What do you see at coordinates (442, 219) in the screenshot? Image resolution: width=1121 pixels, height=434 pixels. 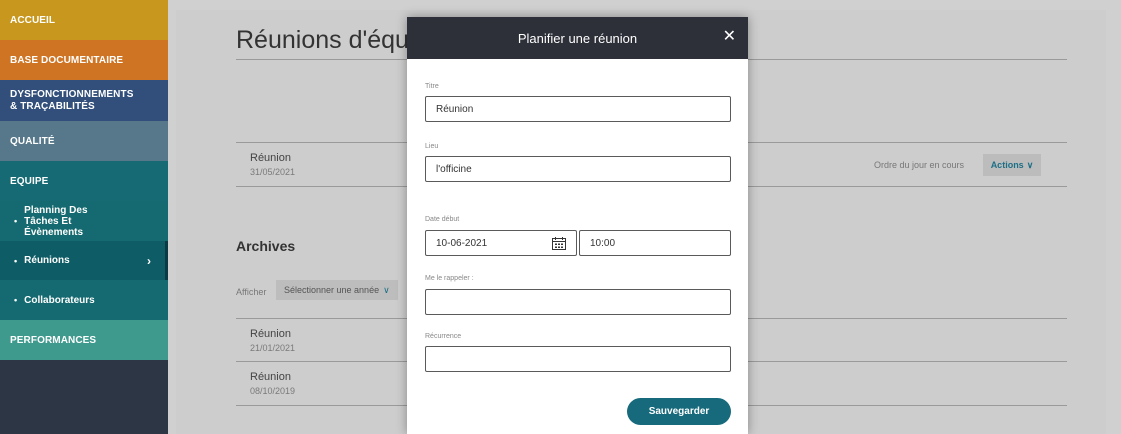 I see `date-debut-label: Date début` at bounding box center [442, 219].